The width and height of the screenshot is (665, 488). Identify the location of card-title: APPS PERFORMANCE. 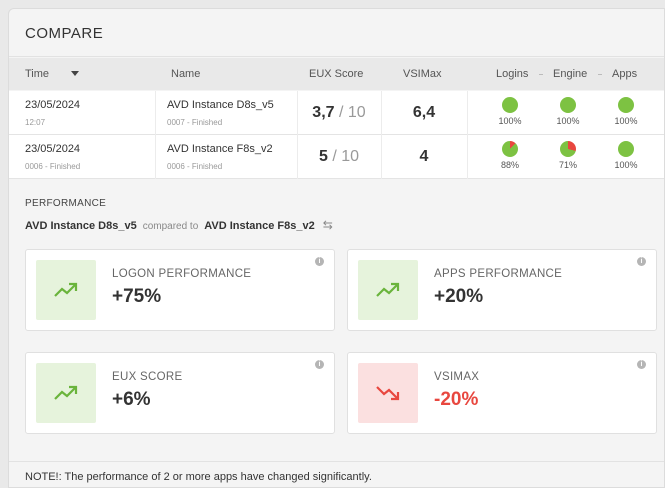
(498, 274).